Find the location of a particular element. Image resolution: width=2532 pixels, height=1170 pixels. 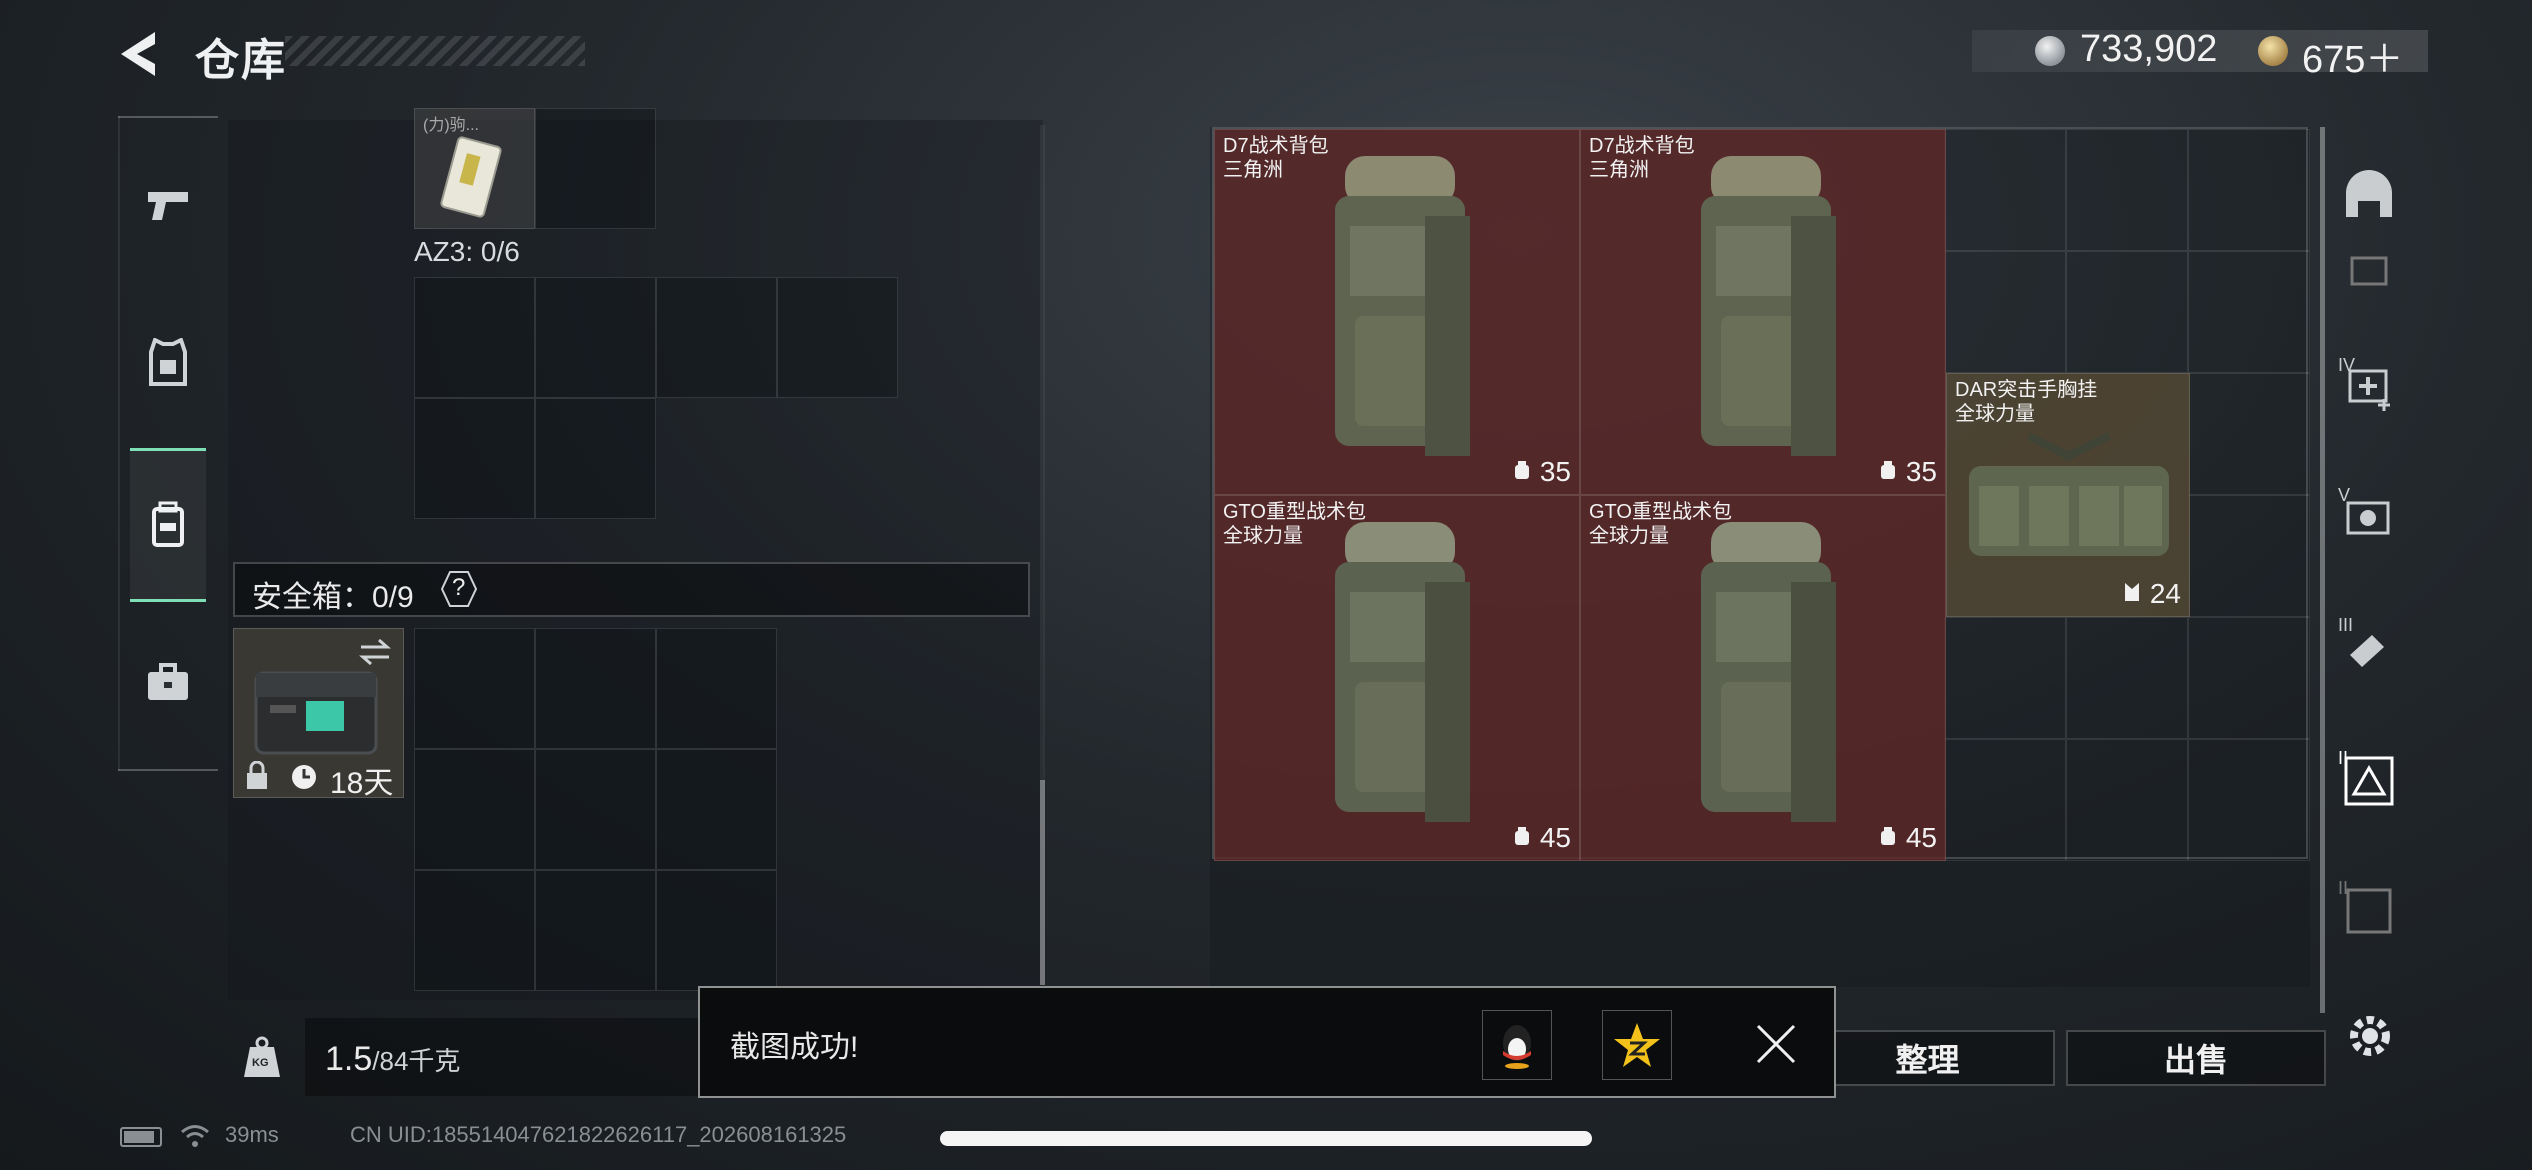

helmet-filter-icon is located at coordinates (2369, 196).